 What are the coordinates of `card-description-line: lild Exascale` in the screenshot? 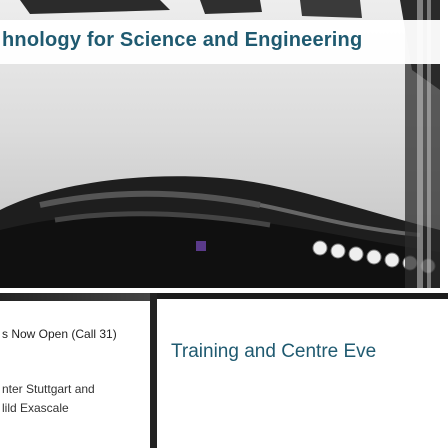 It's located at (35, 408).